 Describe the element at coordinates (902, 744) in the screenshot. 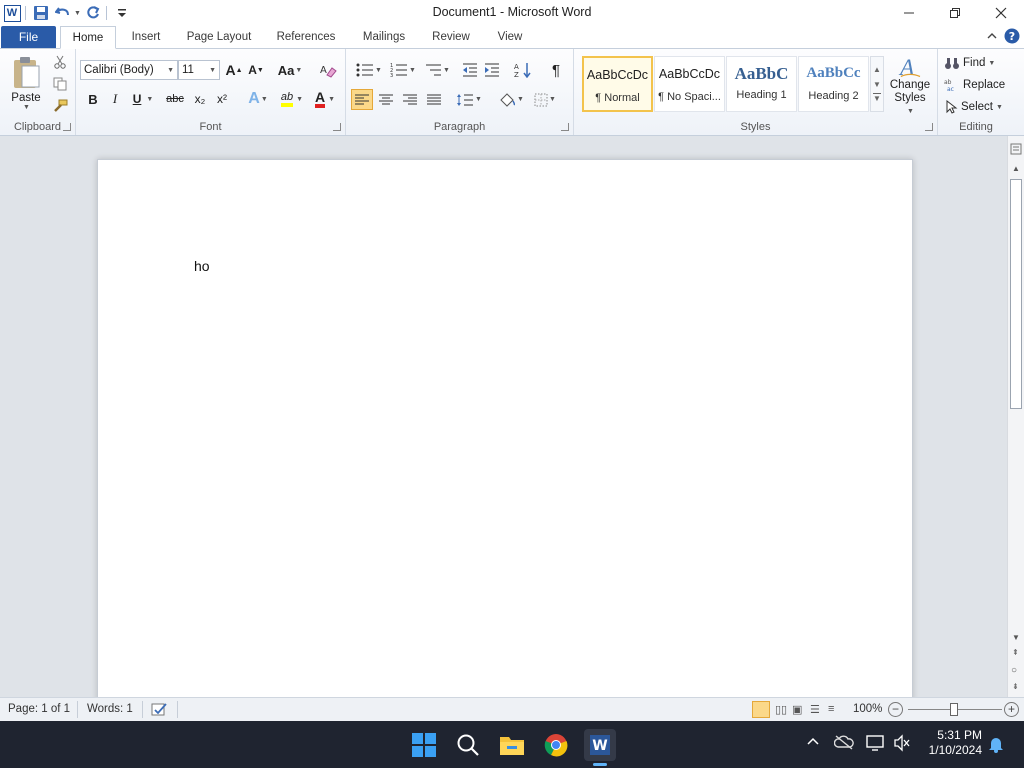

I see `speaker-muted-icon` at that location.